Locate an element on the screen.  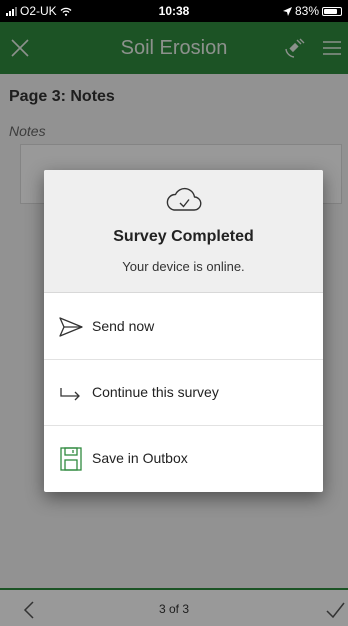
dialog-subtitle: Your device is online. is located at coordinates (183, 266).